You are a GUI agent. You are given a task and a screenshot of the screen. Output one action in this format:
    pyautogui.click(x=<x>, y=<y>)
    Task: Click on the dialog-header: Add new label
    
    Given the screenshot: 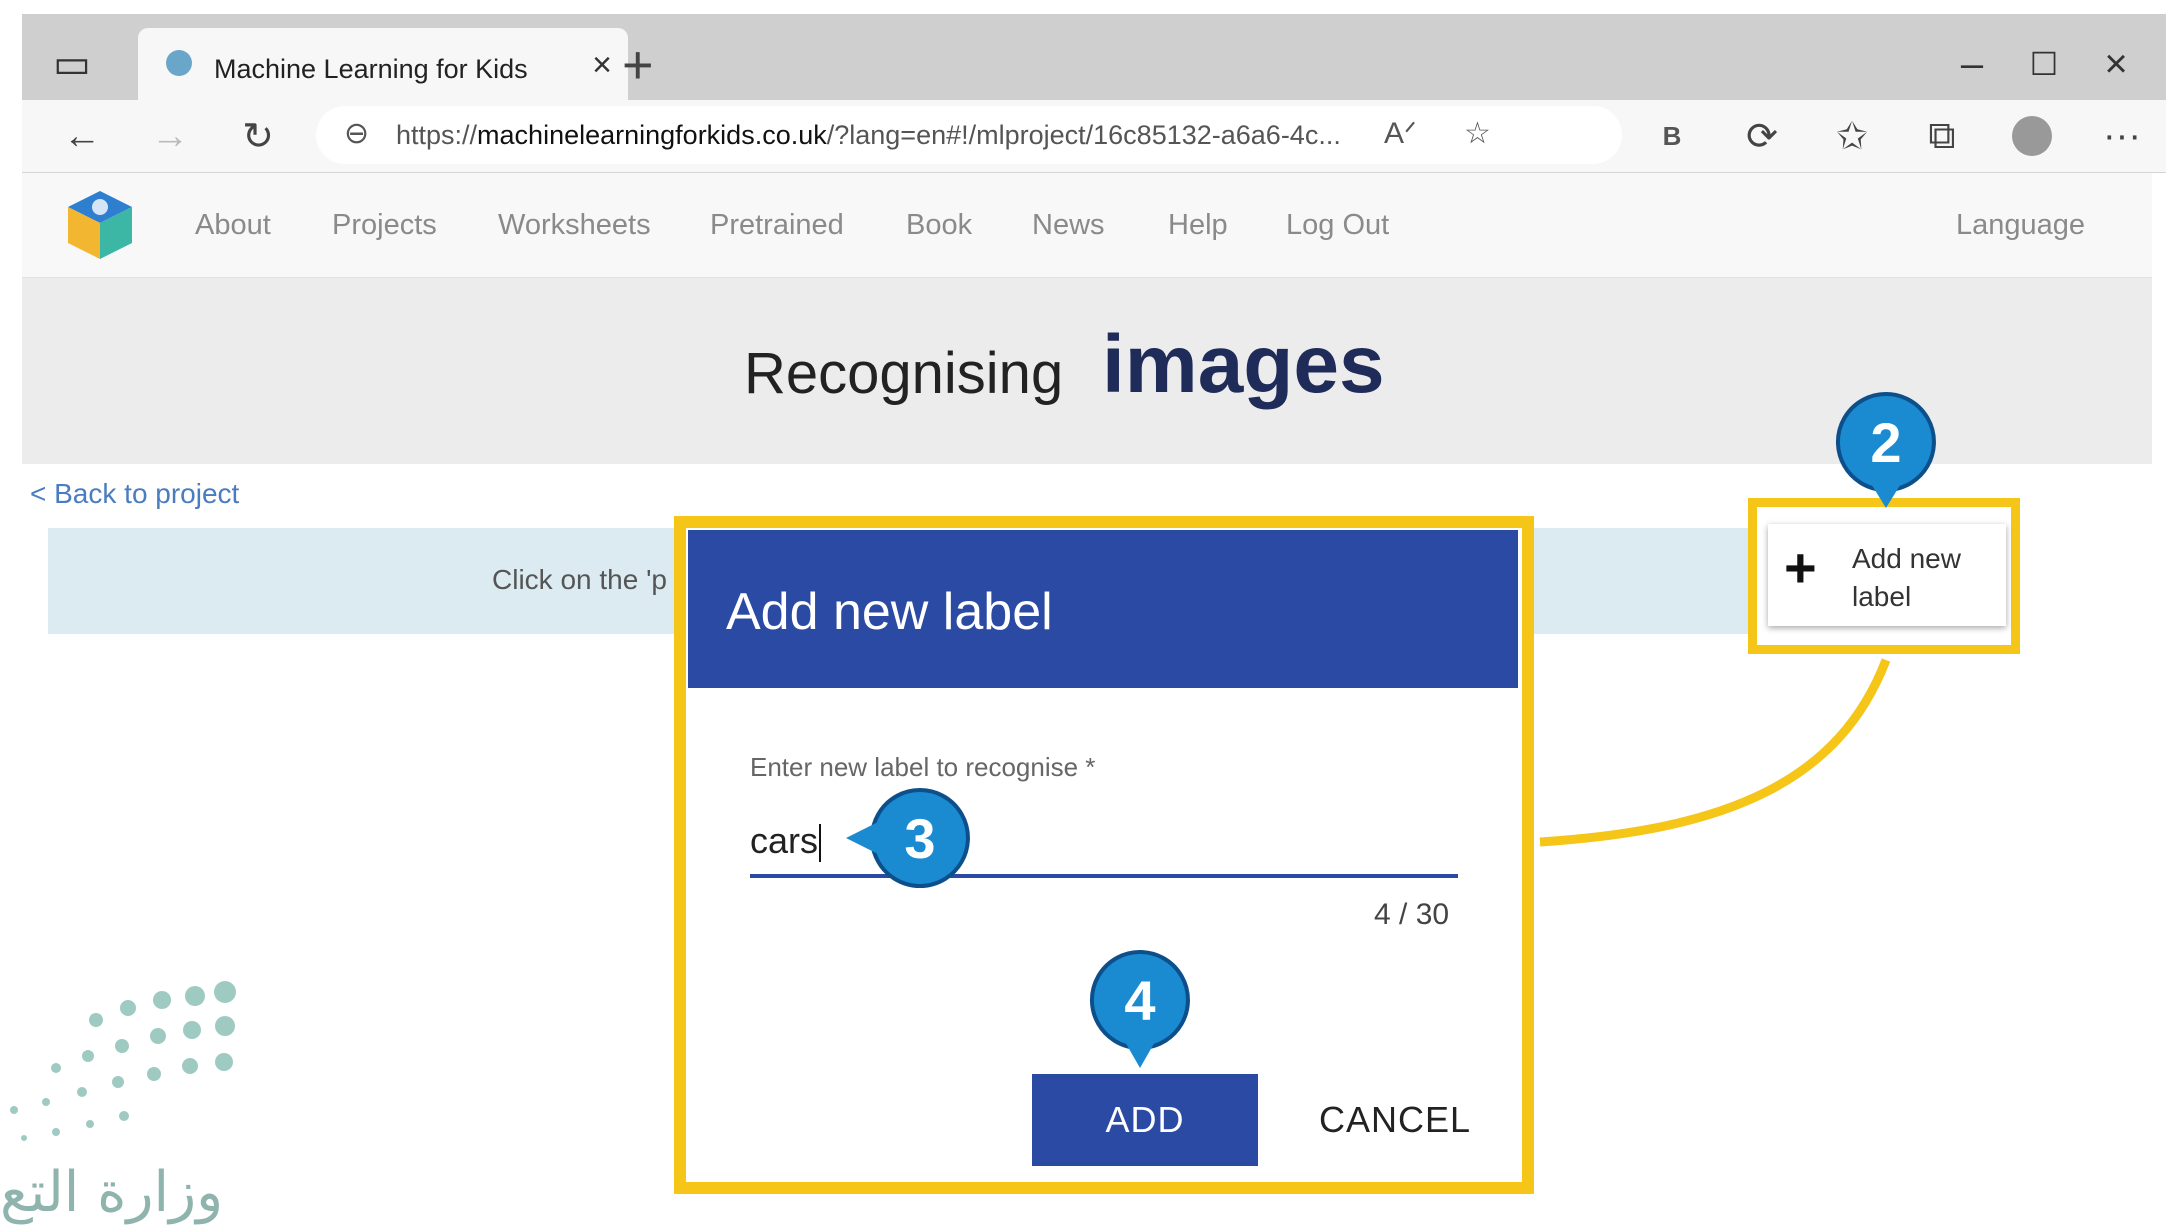 What is the action you would take?
    pyautogui.click(x=1103, y=609)
    